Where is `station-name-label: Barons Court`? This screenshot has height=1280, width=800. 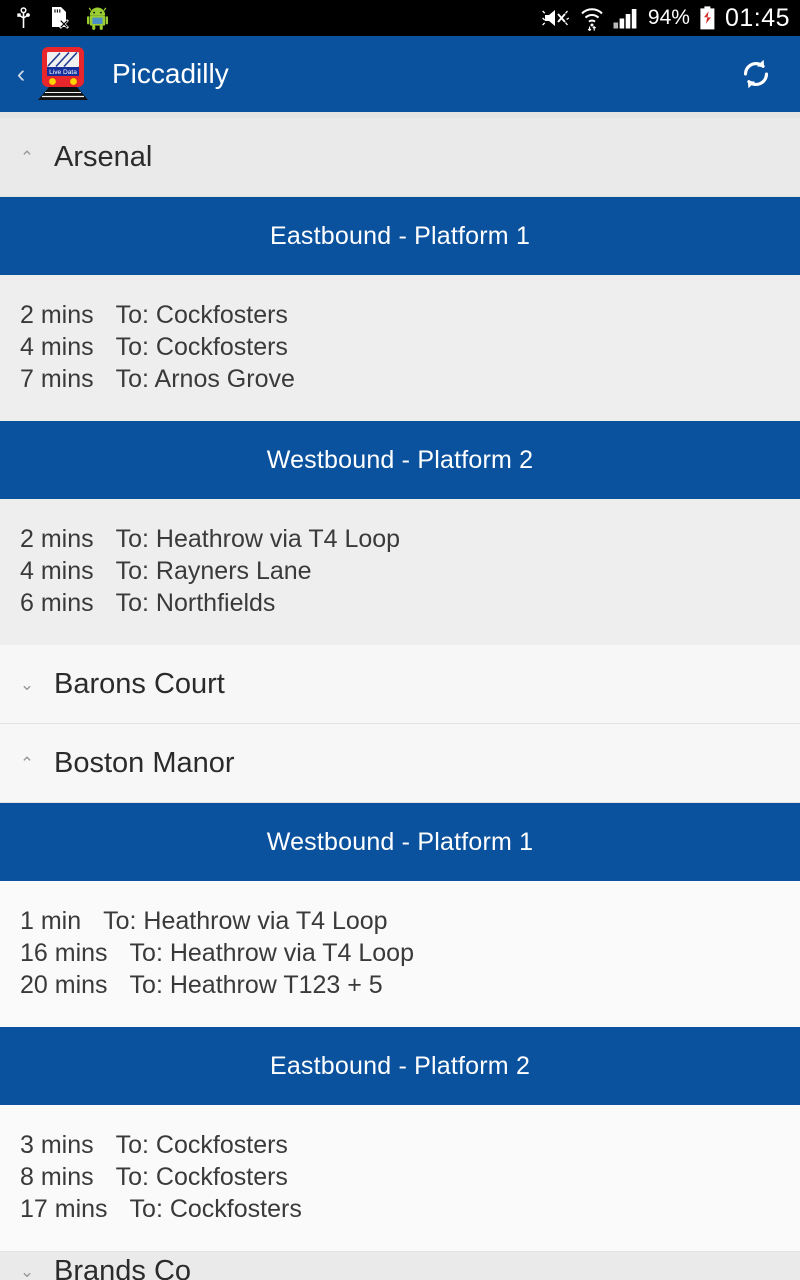
station-name-label: Barons Court is located at coordinates (139, 683).